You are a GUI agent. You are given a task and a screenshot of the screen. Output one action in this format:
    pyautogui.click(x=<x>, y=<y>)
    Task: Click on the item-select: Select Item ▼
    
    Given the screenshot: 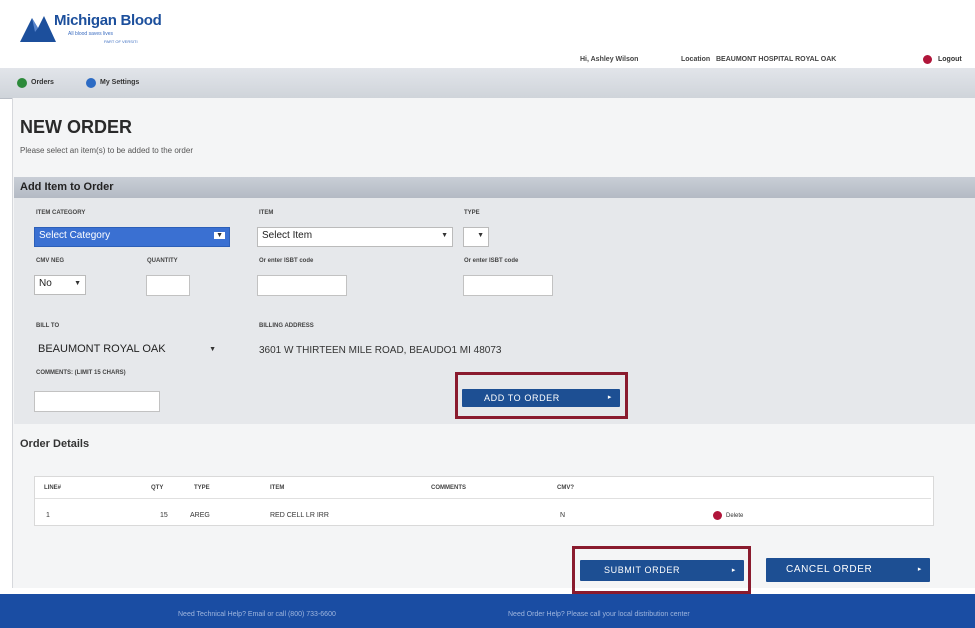 What is the action you would take?
    pyautogui.click(x=355, y=237)
    